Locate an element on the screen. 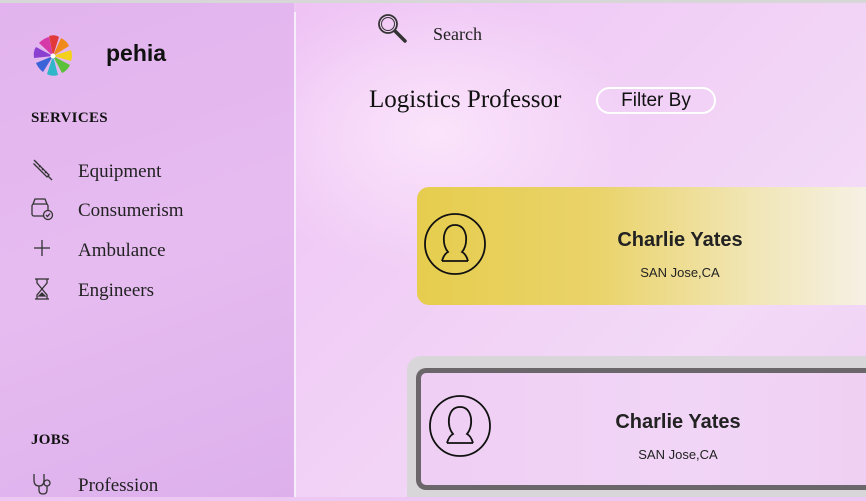 The image size is (866, 501). jobs-heading: JOBS is located at coordinates (50, 440).